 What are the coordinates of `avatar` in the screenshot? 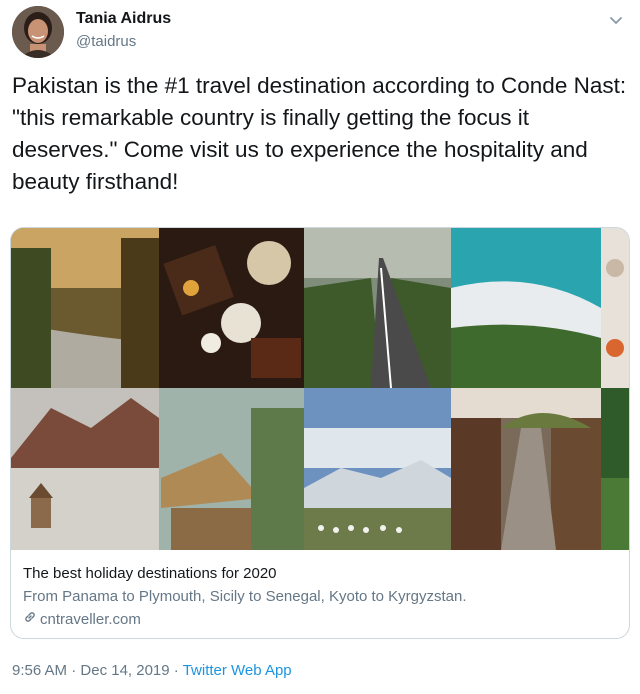 It's located at (38, 32).